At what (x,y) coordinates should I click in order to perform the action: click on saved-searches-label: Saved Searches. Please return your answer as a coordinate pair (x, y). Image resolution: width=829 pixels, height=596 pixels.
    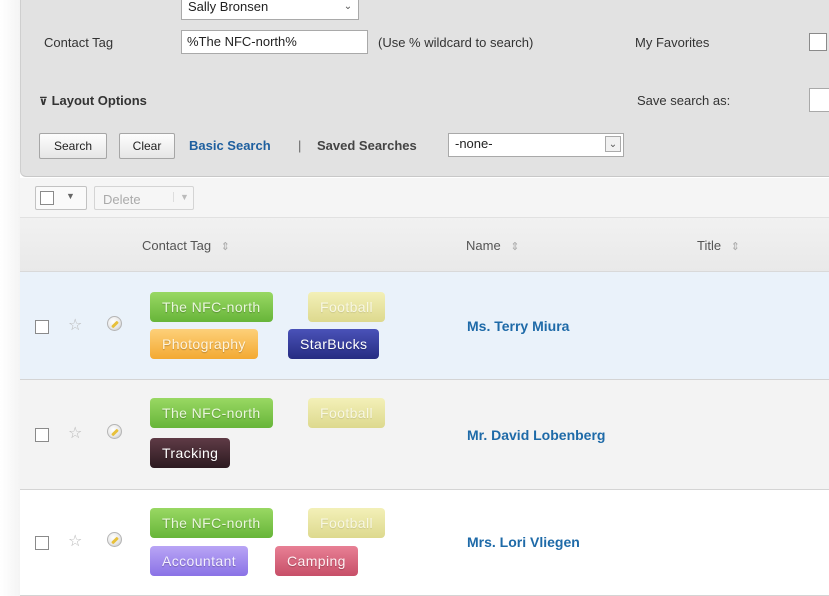
    Looking at the image, I should click on (367, 145).